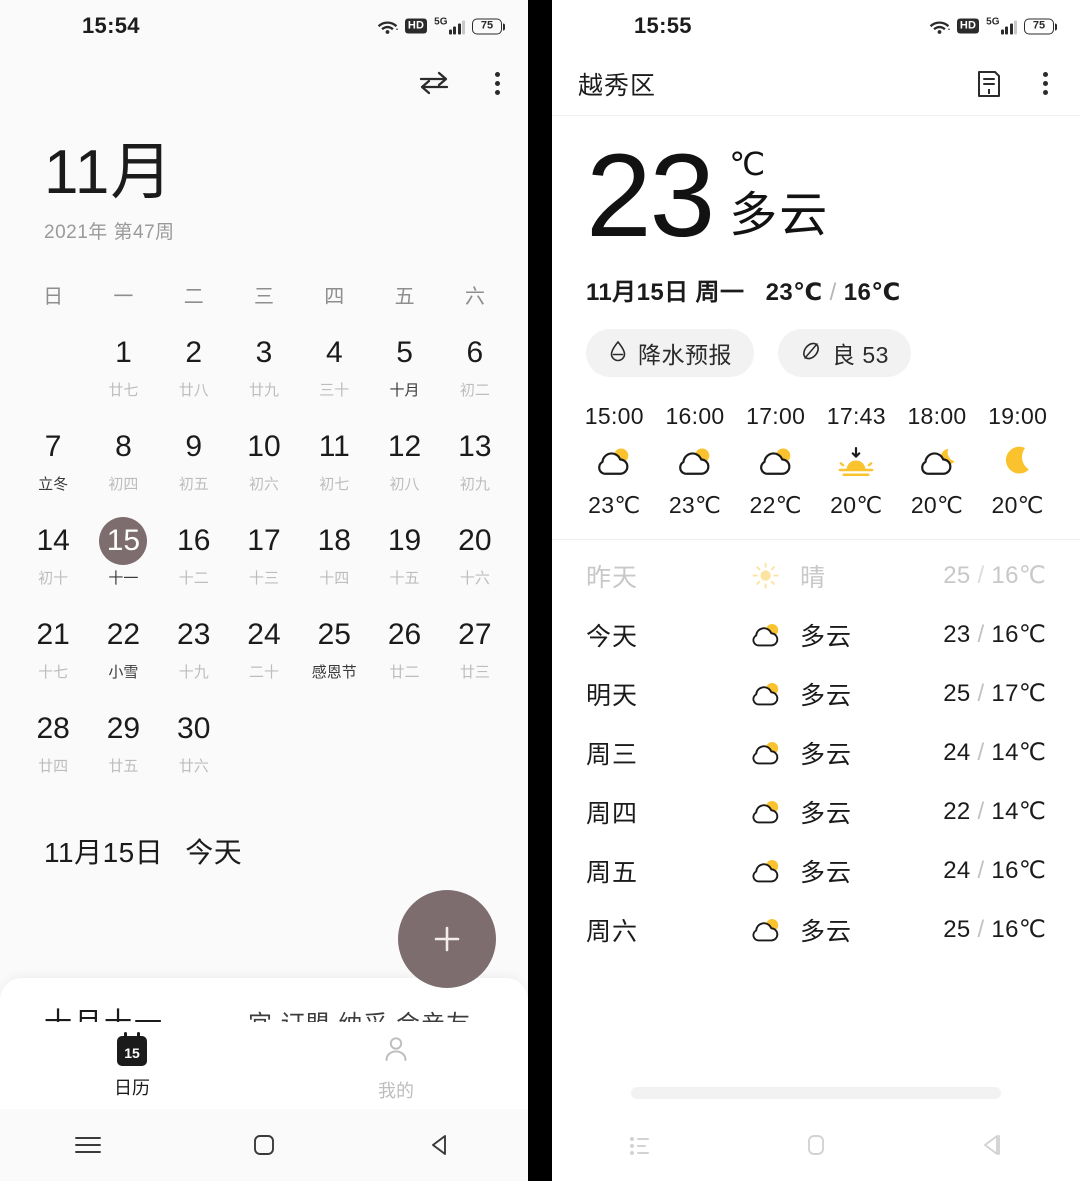 The width and height of the screenshot is (1080, 1181). What do you see at coordinates (53, 746) in the screenshot?
I see `calendar-day-cell: 28 廿四` at bounding box center [53, 746].